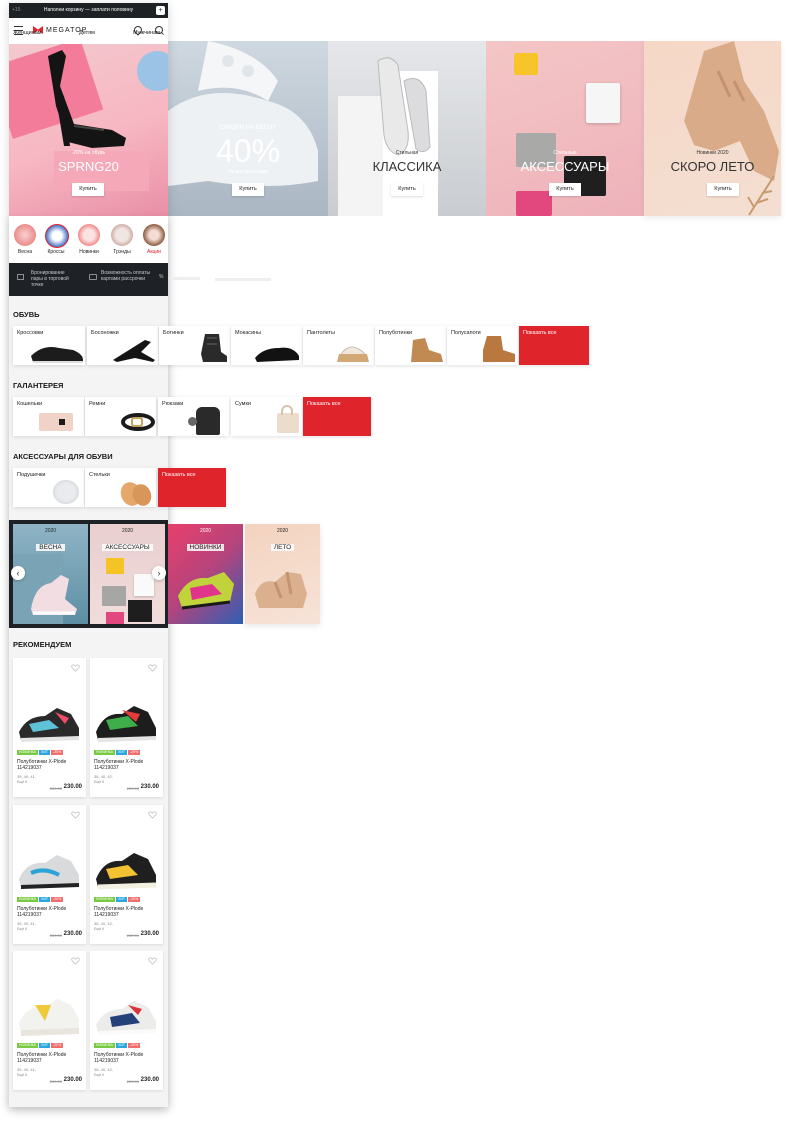 The image size is (791, 1122). Describe the element at coordinates (122, 252) in the screenshot. I see `category-label: Трэнды` at that location.